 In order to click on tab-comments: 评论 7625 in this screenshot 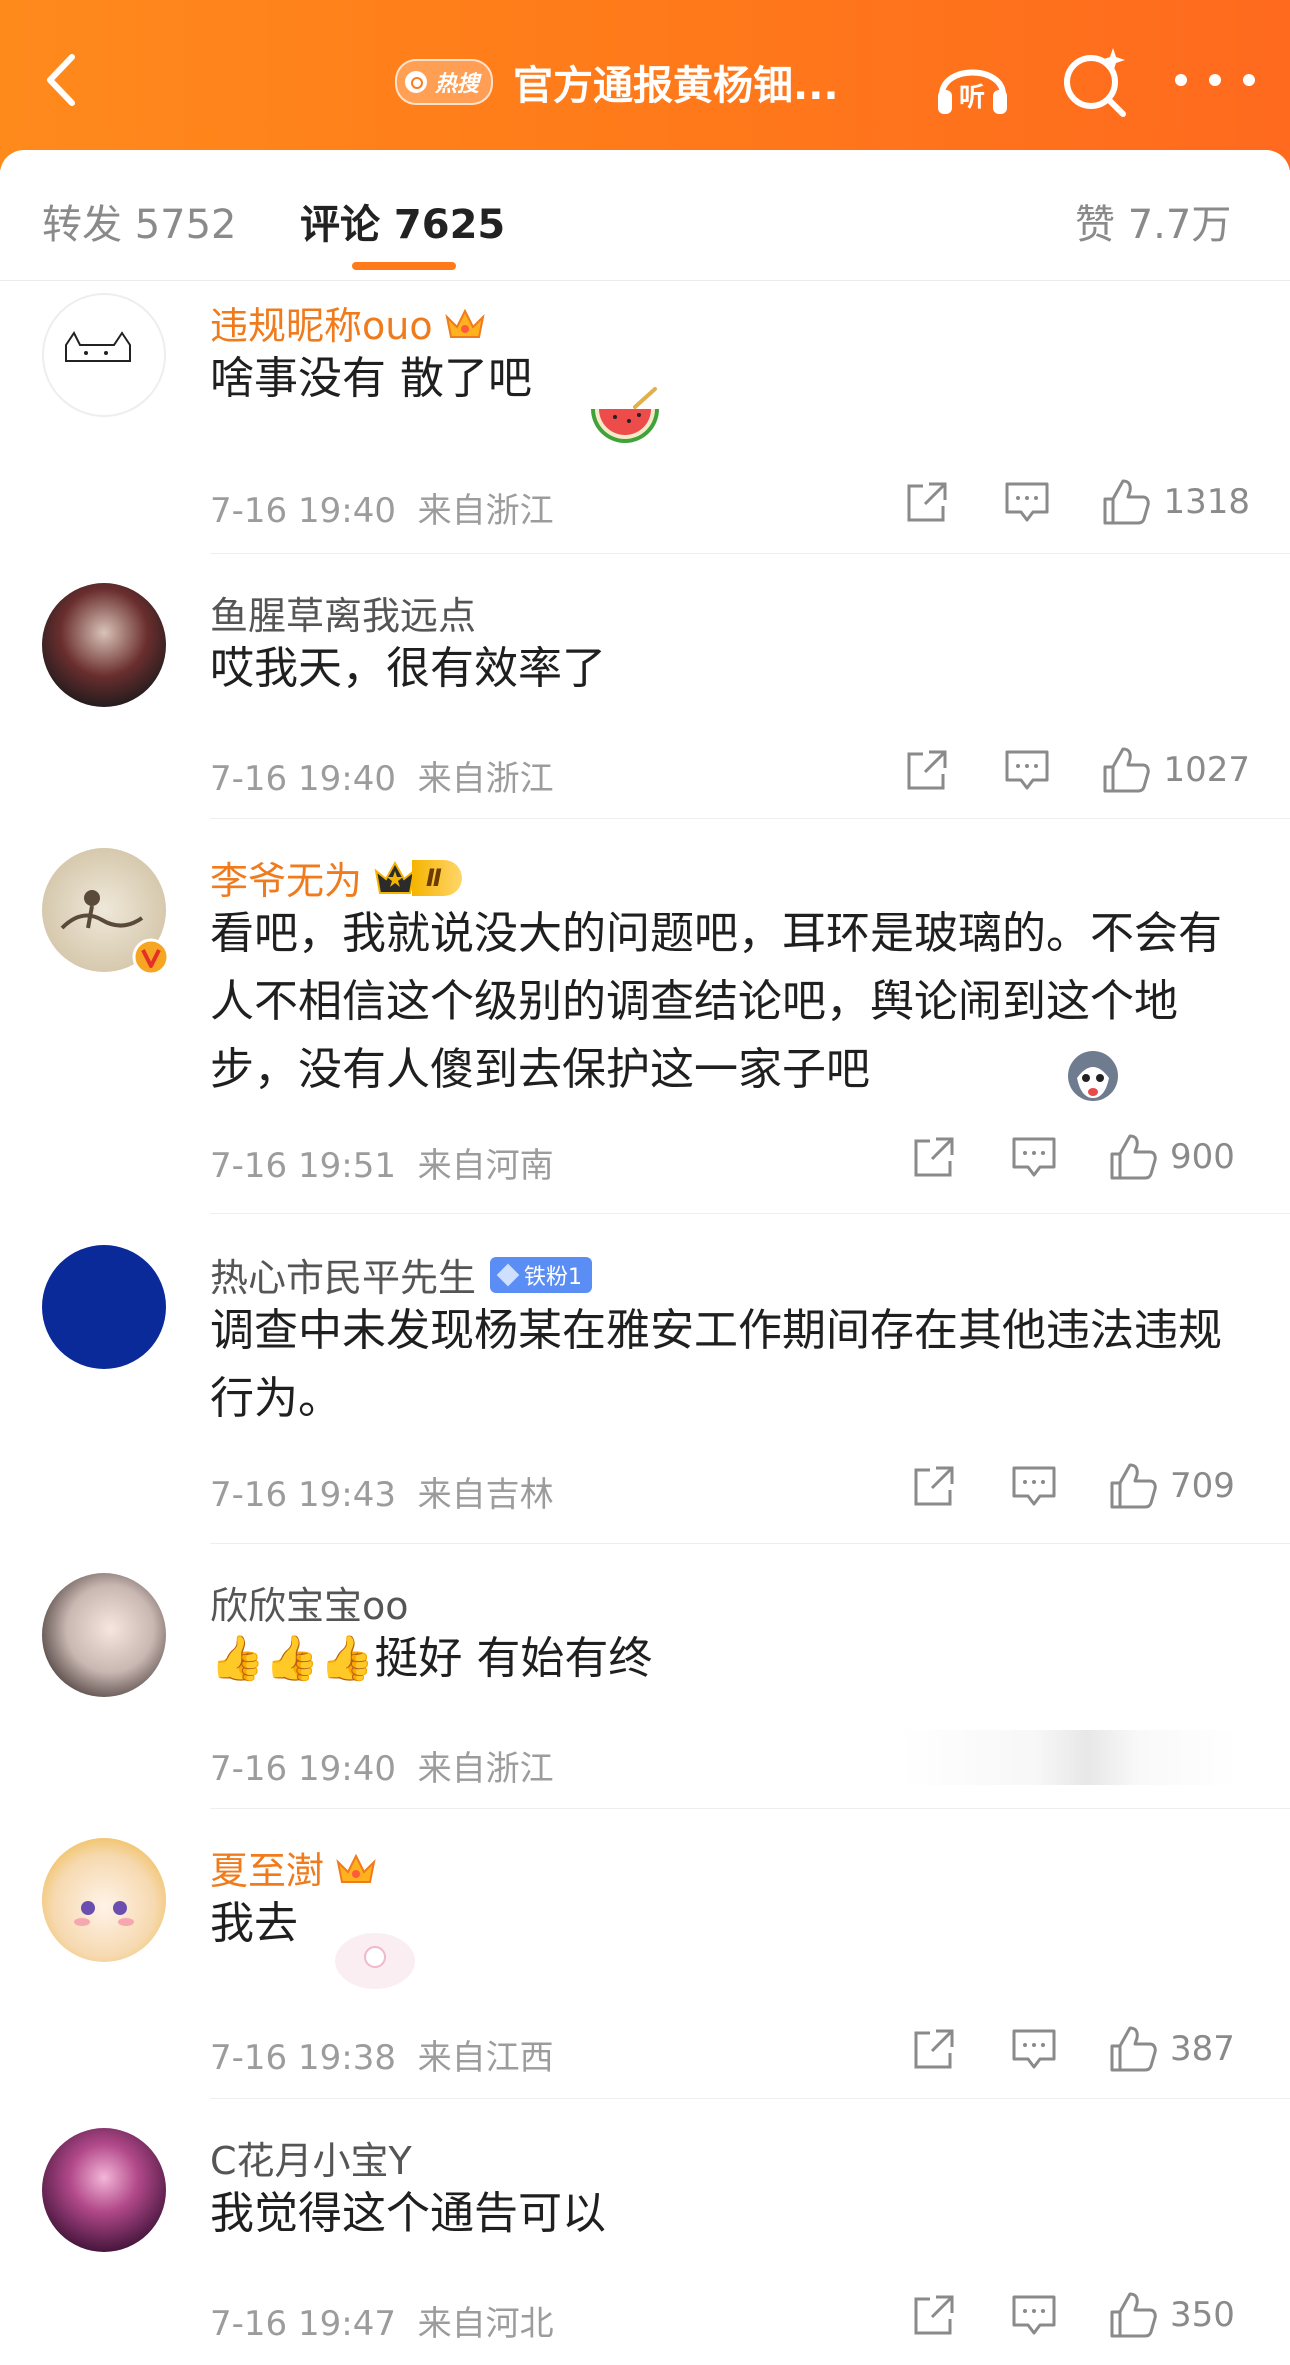, I will do `click(402, 221)`.